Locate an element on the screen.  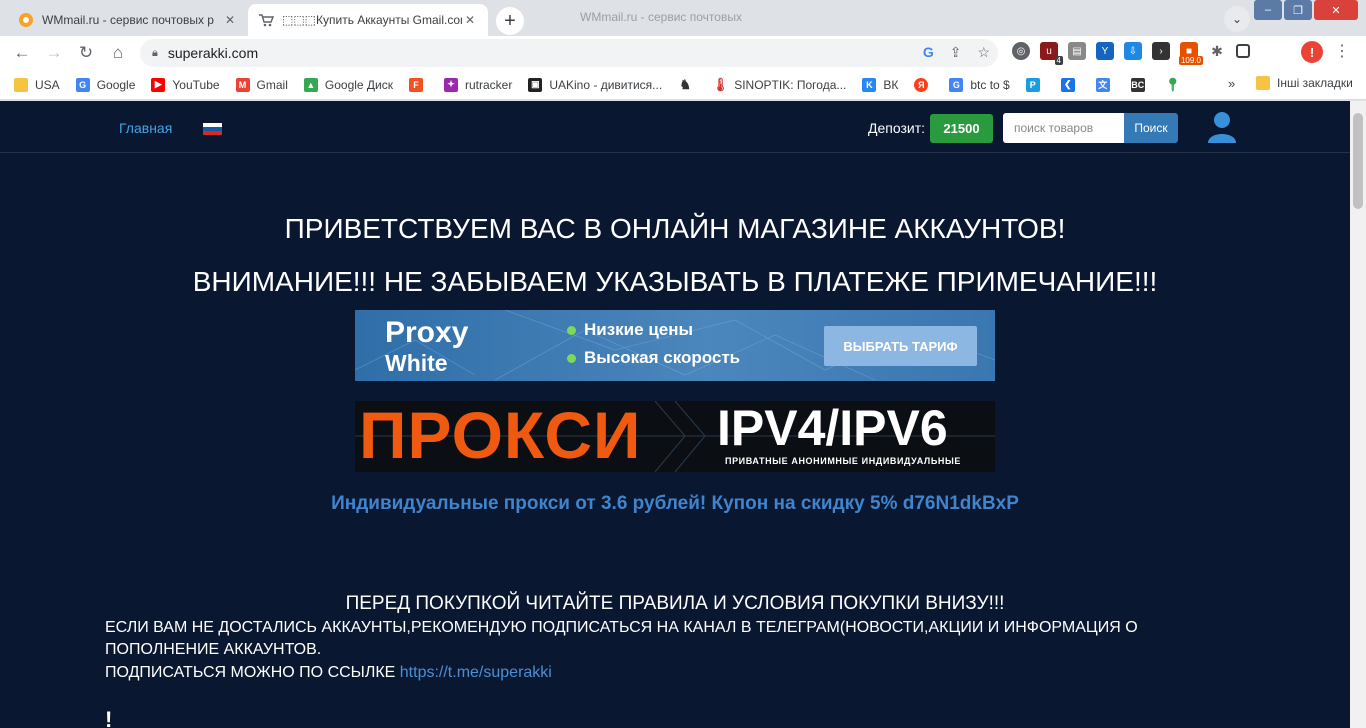
telegram-link: https://t.me/superakki is located at coordinates (476, 672).